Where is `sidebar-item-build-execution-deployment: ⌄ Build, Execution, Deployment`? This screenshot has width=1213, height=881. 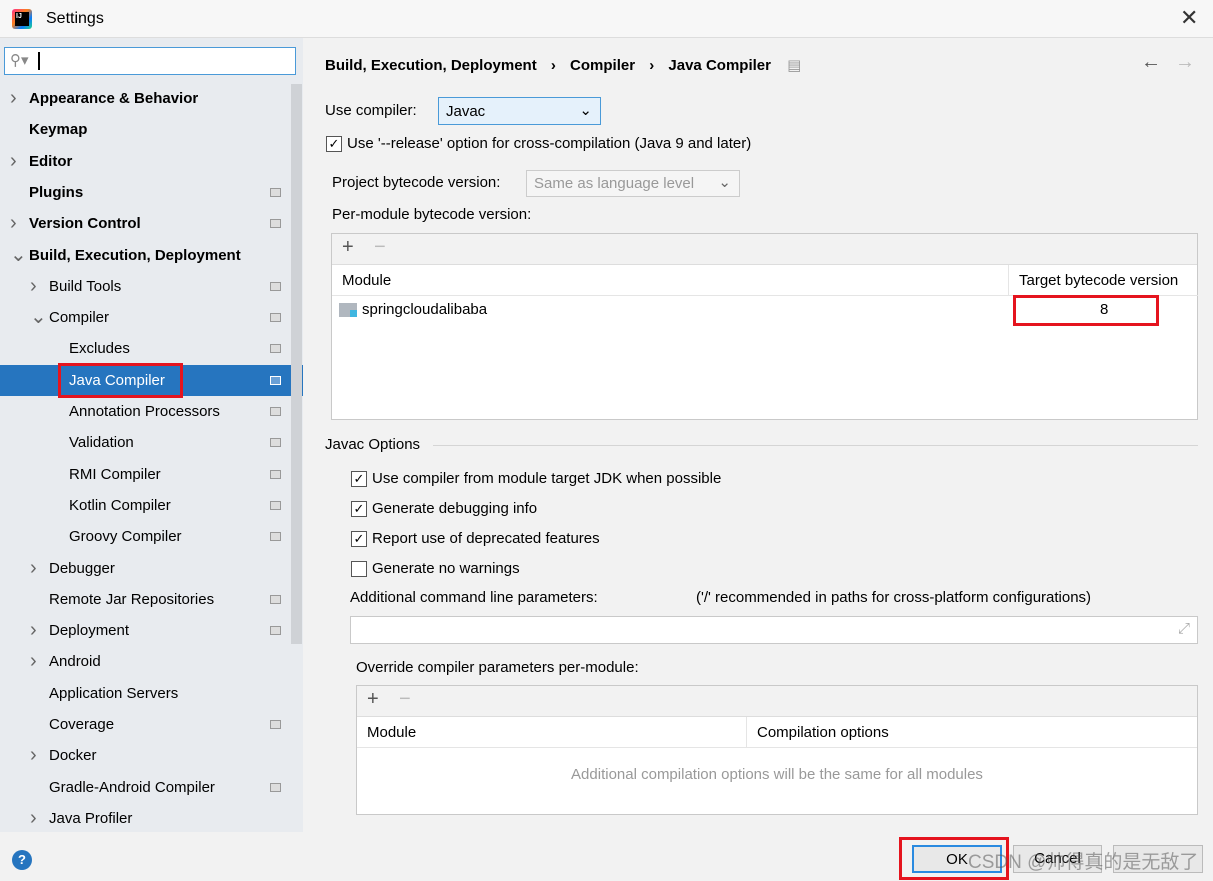
sidebar-item-build-execution-deployment: ⌄ Build, Execution, Deployment is located at coordinates (145, 255).